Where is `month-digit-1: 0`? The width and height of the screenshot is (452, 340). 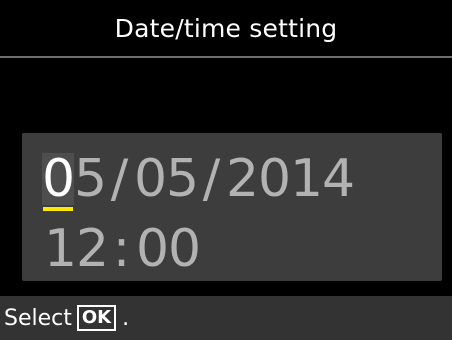
month-digit-1: 0 is located at coordinates (58, 182).